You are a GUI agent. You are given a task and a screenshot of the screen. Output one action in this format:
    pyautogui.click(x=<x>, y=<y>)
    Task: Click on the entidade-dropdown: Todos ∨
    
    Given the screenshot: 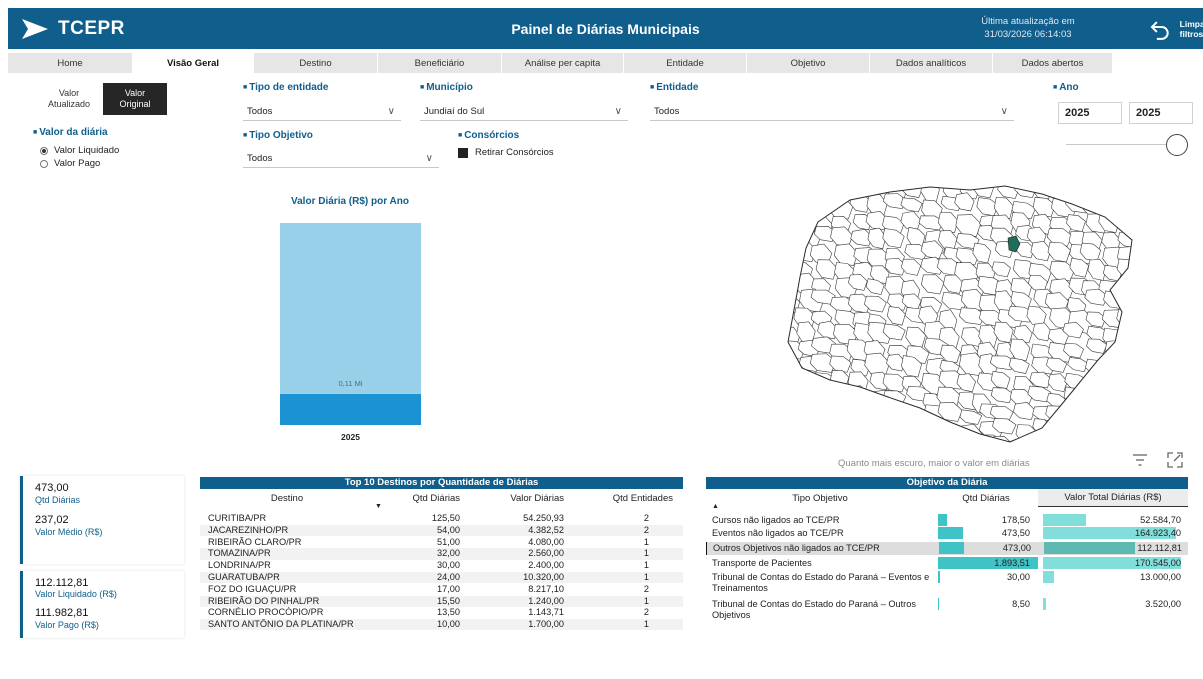 What is the action you would take?
    pyautogui.click(x=832, y=112)
    